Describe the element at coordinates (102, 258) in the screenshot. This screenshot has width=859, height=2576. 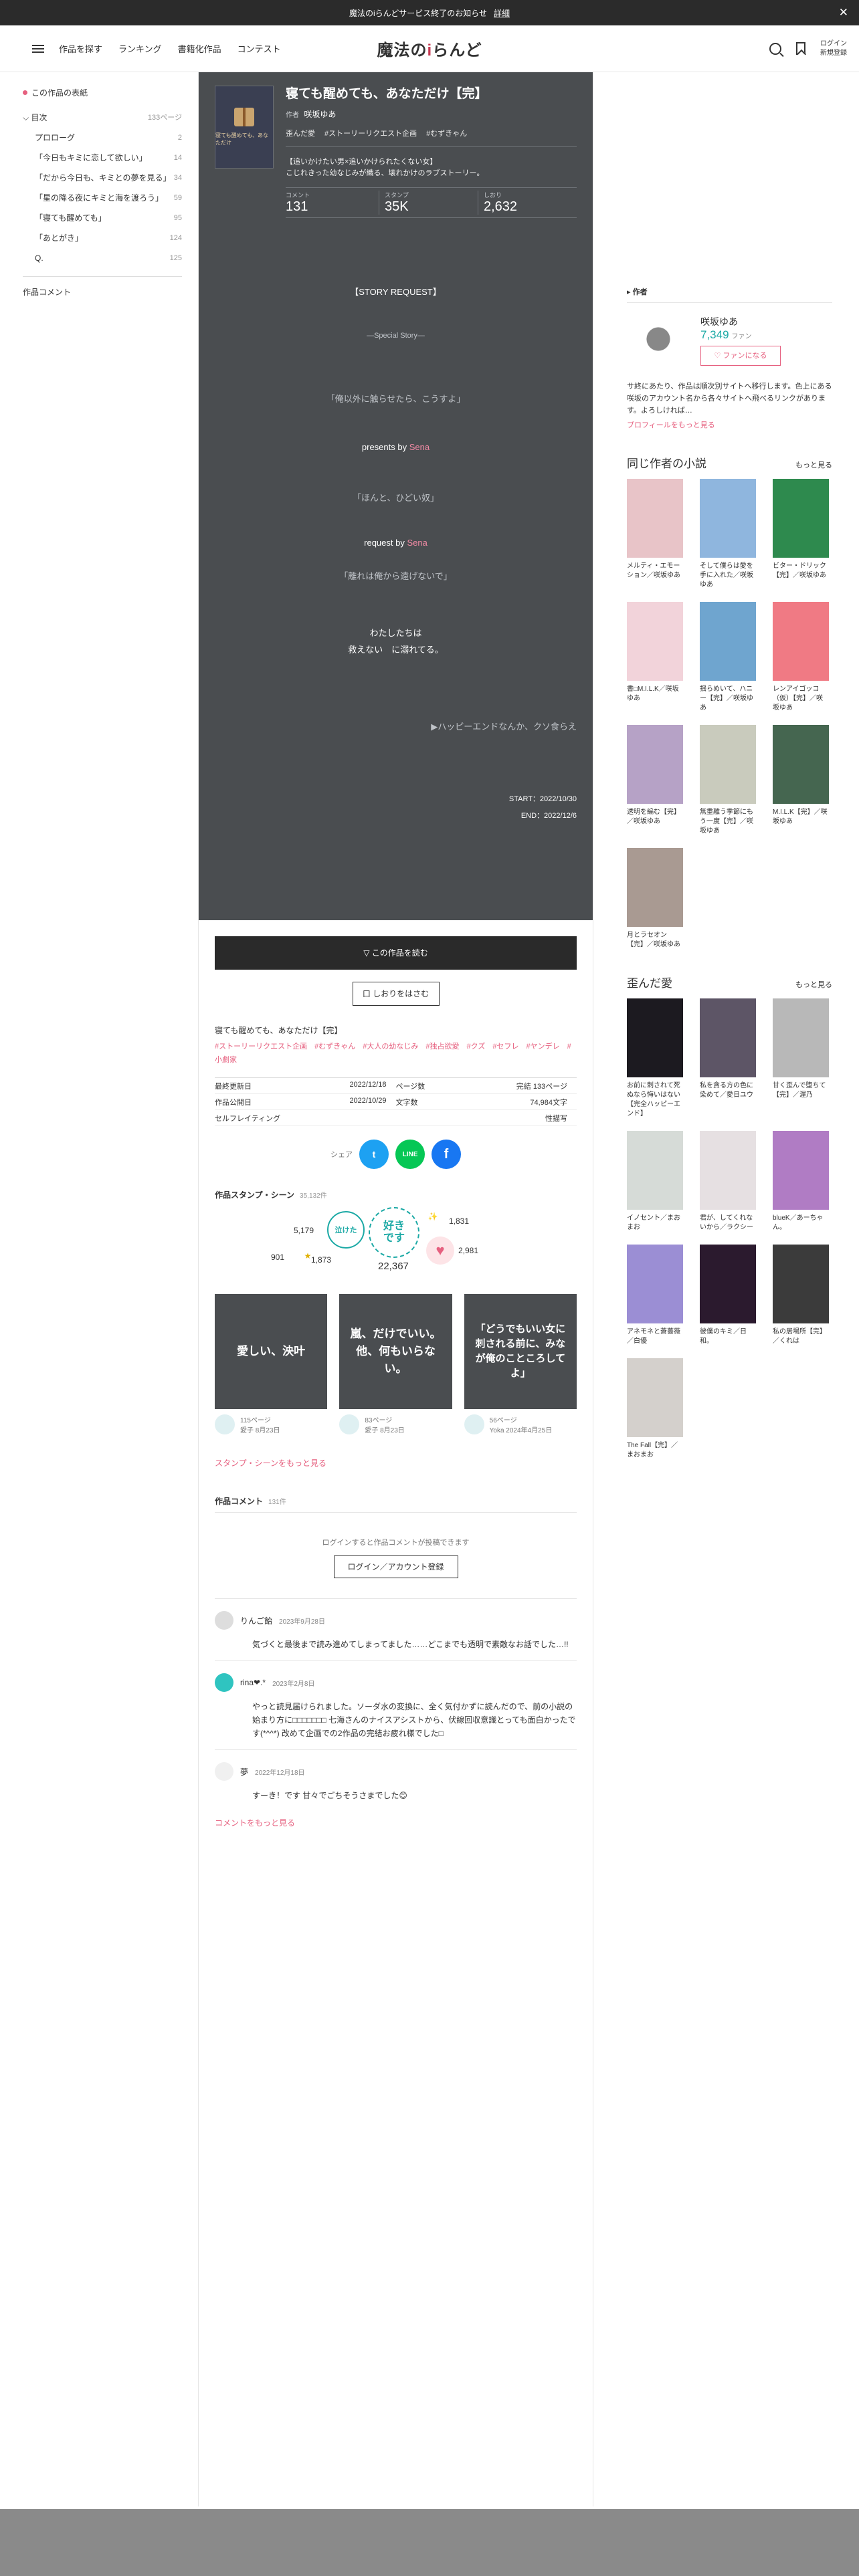
I see `toc-item: Q. 125` at that location.